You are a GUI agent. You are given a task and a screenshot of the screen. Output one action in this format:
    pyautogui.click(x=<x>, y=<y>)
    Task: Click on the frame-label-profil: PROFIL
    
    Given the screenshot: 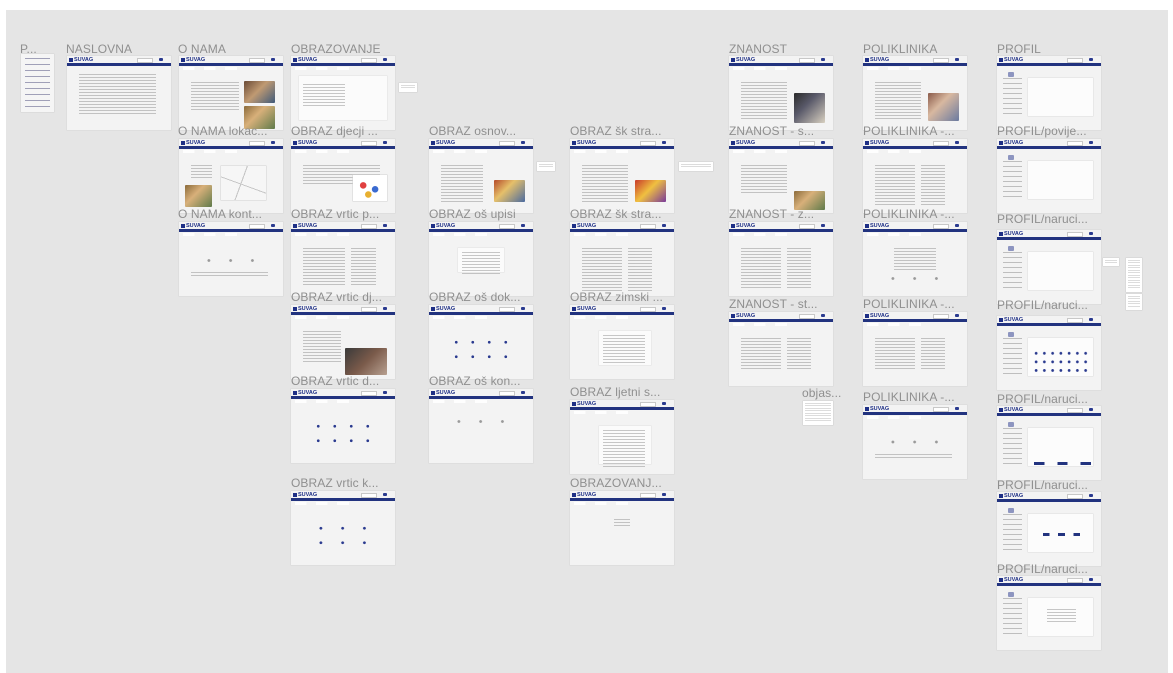 What is the action you would take?
    pyautogui.click(x=1019, y=49)
    